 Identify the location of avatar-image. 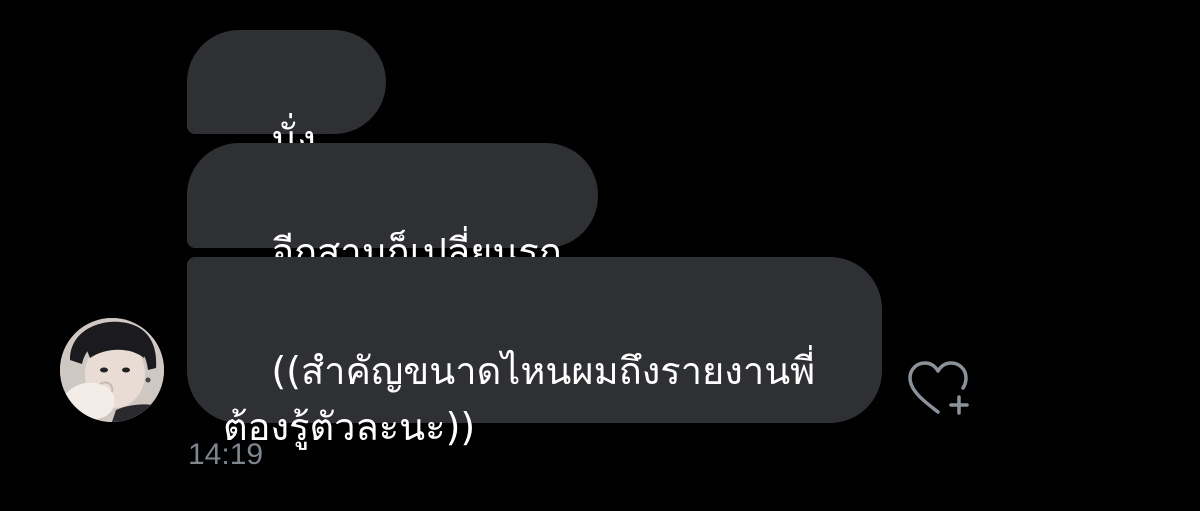
(112, 370).